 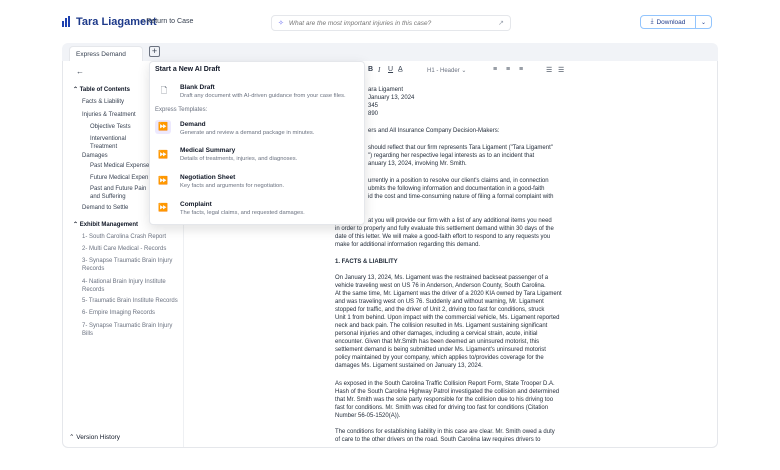 I want to click on external-link-icon: ↗, so click(x=501, y=23).